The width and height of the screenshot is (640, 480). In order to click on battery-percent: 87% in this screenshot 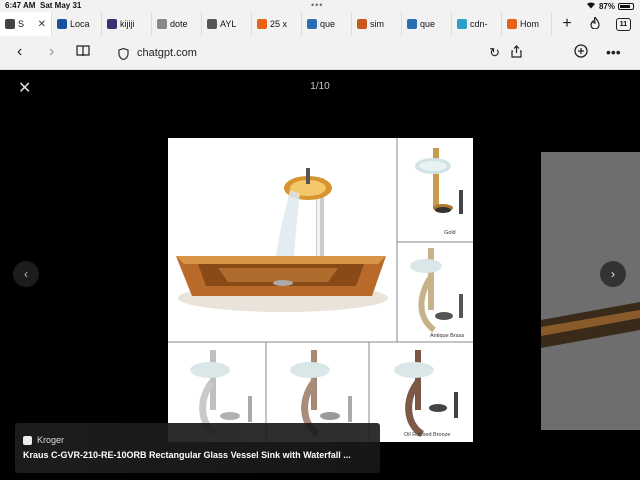, I will do `click(606, 6)`.